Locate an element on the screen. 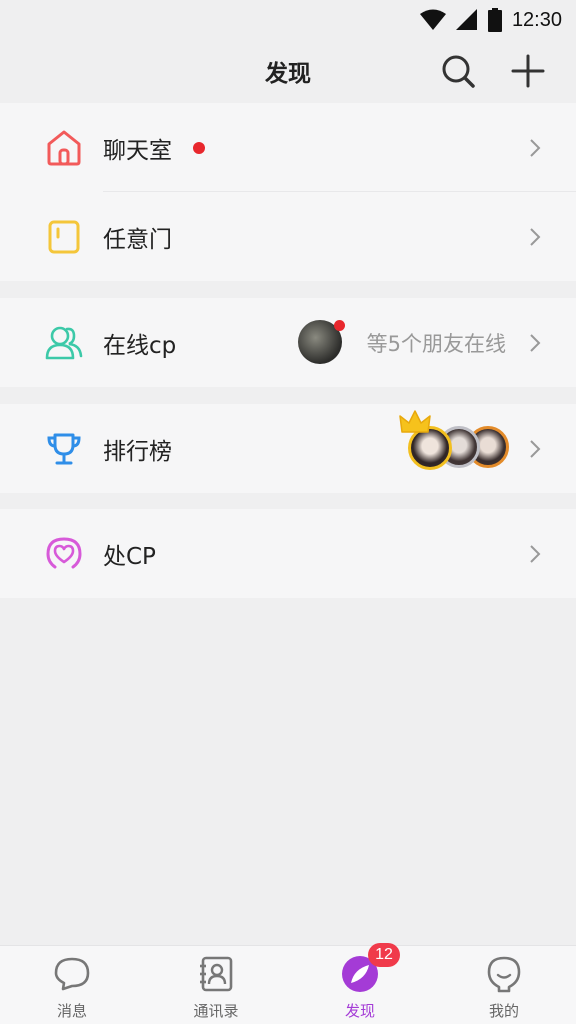  battery-icon is located at coordinates (494, 20).